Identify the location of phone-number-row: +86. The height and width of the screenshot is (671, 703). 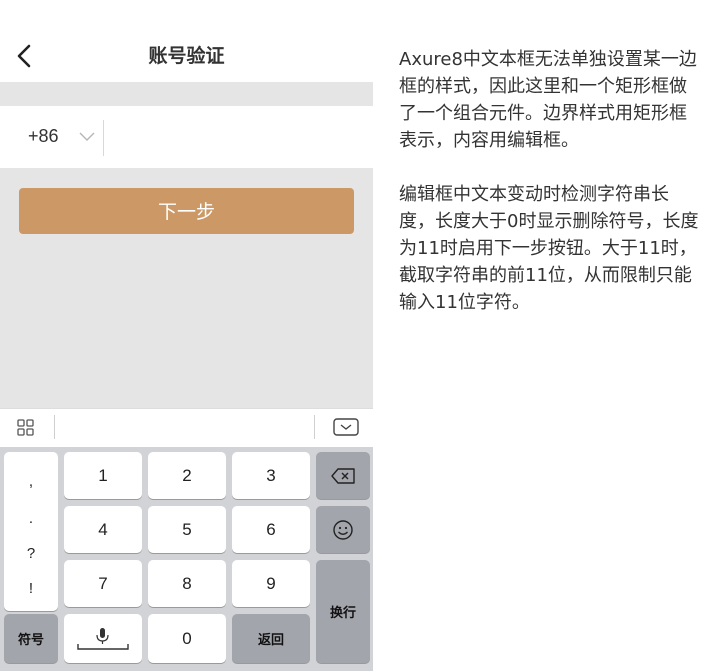
(186, 137).